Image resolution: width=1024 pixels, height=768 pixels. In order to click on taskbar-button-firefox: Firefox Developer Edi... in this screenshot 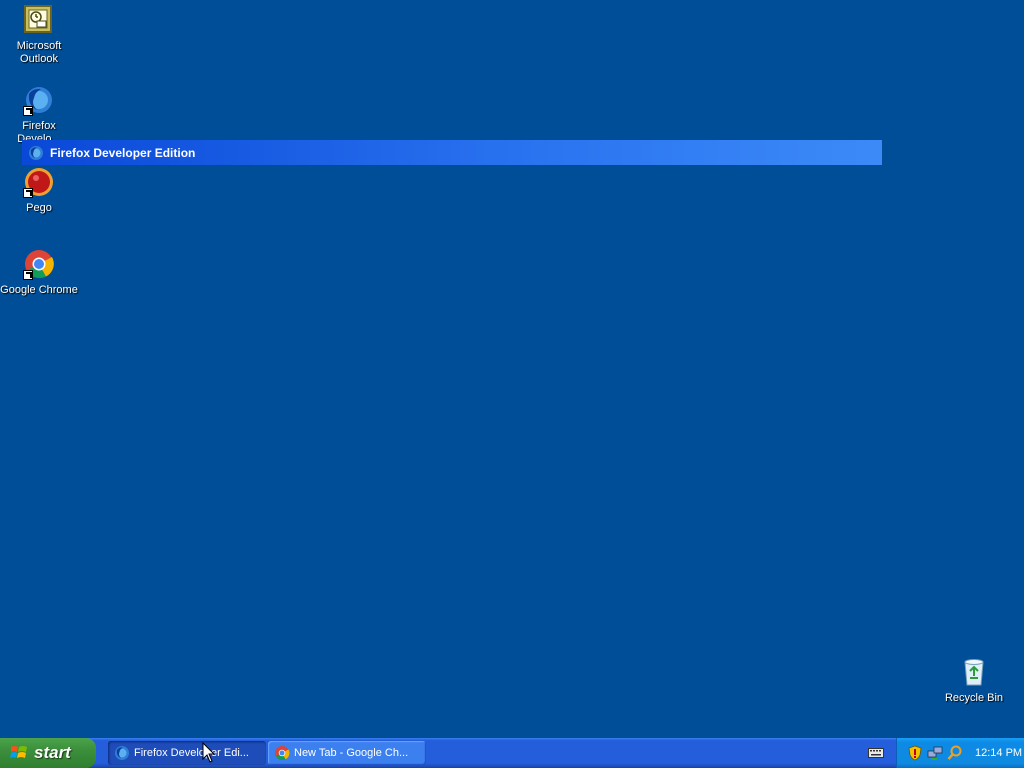, I will do `click(187, 753)`.